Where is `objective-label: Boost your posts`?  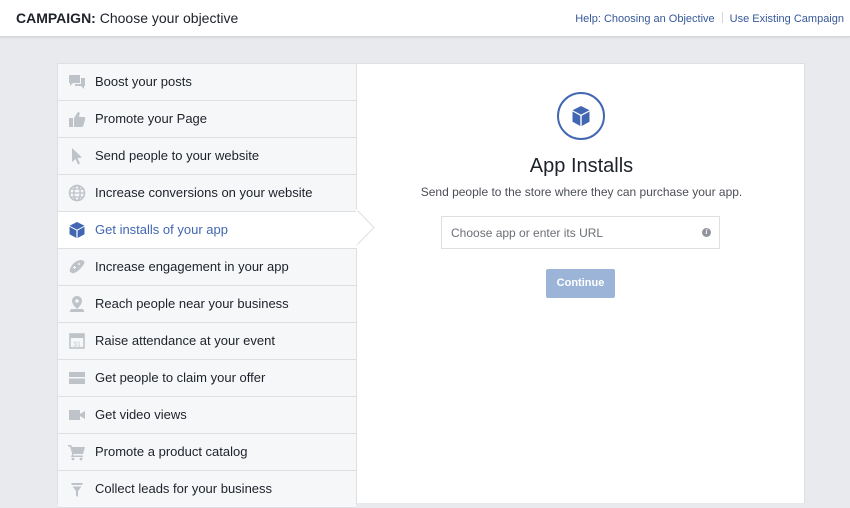 objective-label: Boost your posts is located at coordinates (143, 81).